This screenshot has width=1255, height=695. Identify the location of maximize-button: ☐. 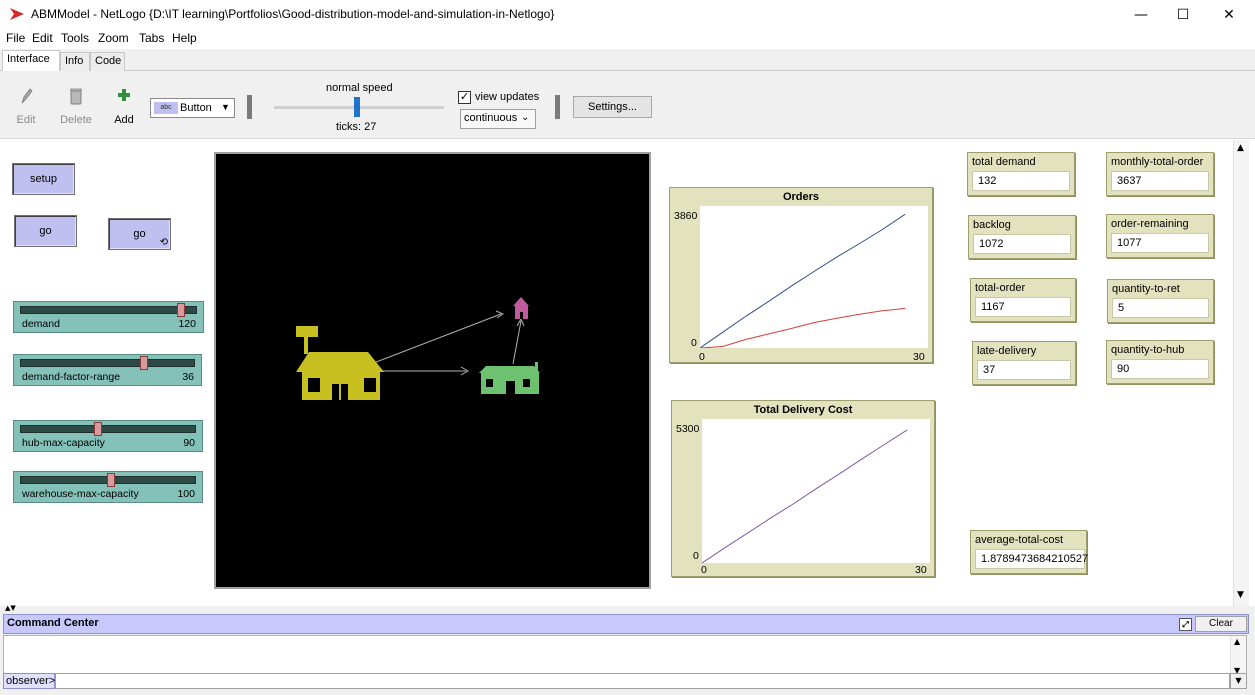
(1183, 15).